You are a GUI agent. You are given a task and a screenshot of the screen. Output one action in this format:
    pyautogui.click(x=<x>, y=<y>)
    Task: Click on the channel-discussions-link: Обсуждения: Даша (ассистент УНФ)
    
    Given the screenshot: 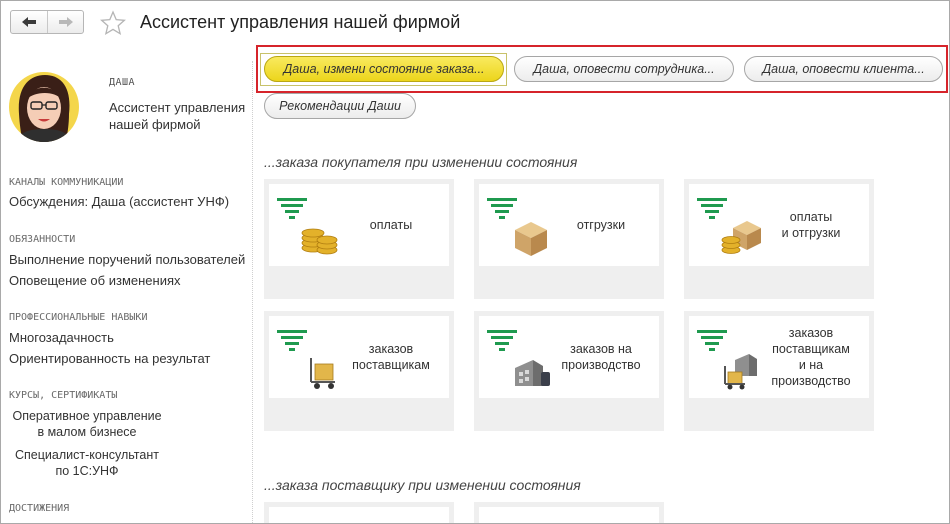 What is the action you would take?
    pyautogui.click(x=119, y=201)
    